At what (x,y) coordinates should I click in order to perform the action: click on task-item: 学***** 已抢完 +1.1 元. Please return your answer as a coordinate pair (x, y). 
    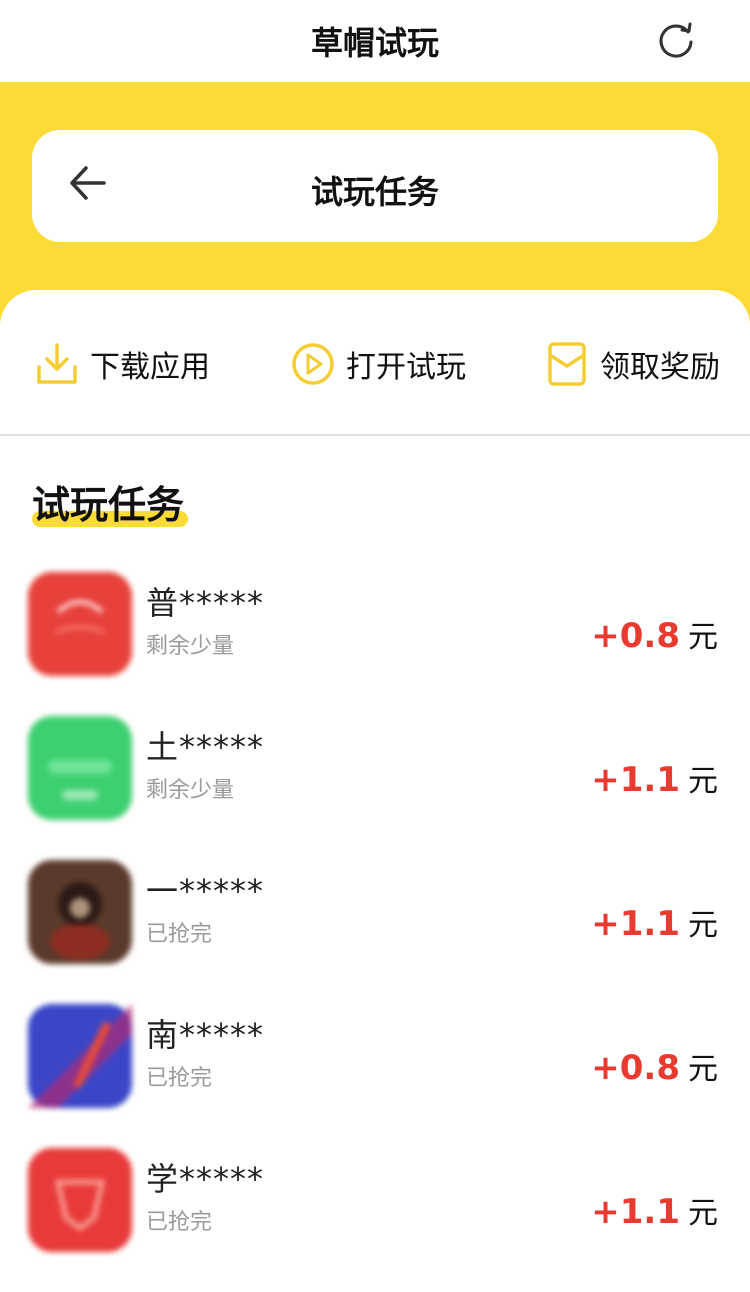
    Looking at the image, I should click on (375, 1220).